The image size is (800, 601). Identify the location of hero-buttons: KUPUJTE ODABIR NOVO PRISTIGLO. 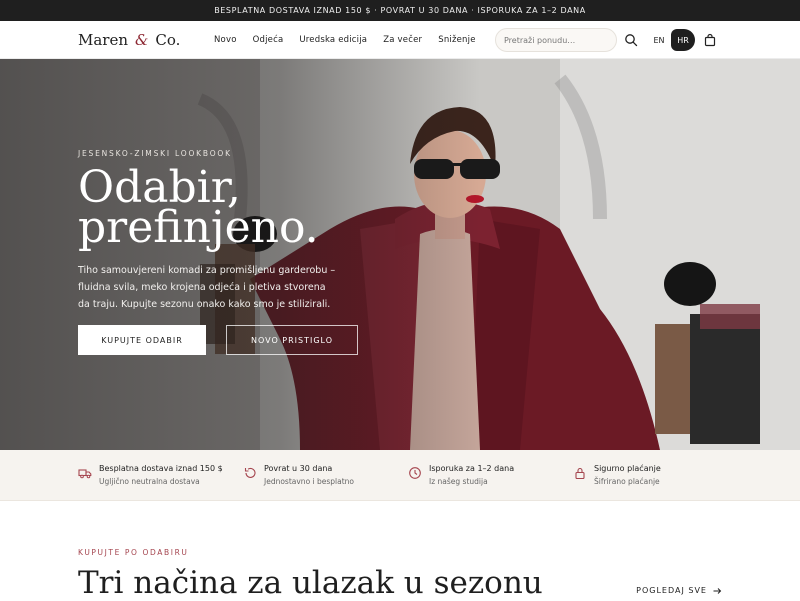
(238, 340).